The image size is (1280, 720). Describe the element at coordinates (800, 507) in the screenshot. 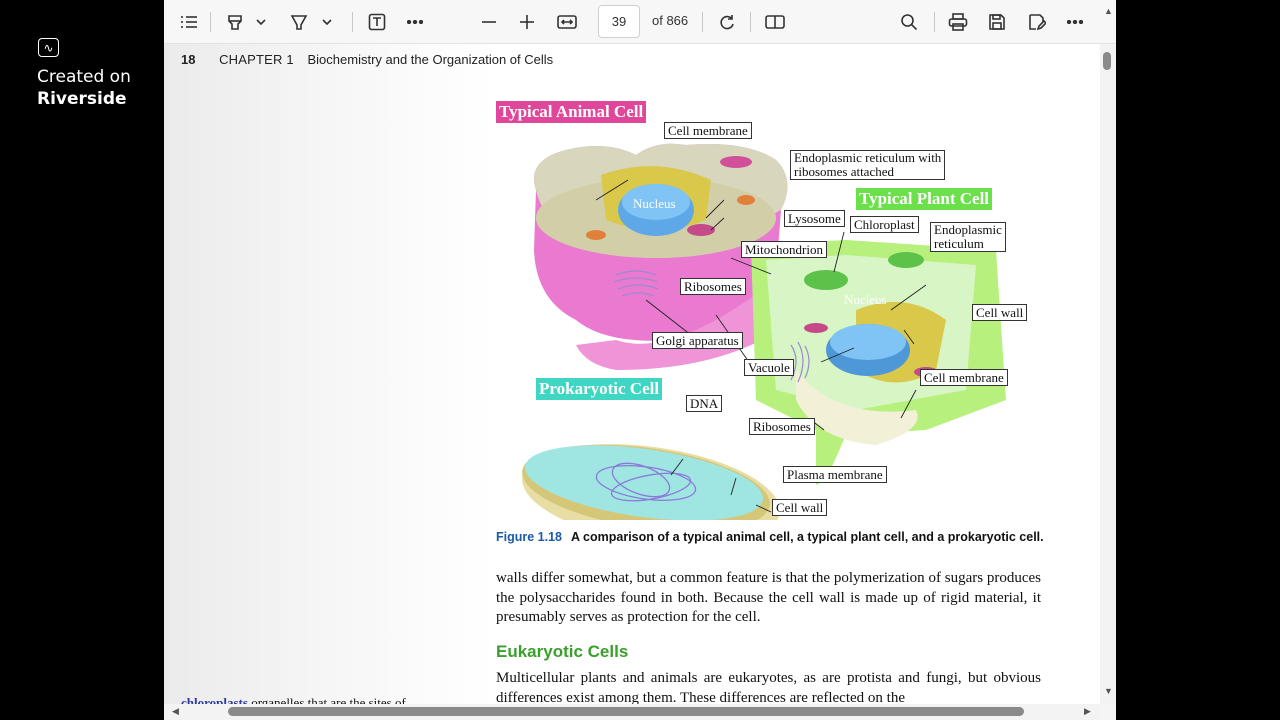

I see `label-cell-wall-prok: Cell wall` at that location.